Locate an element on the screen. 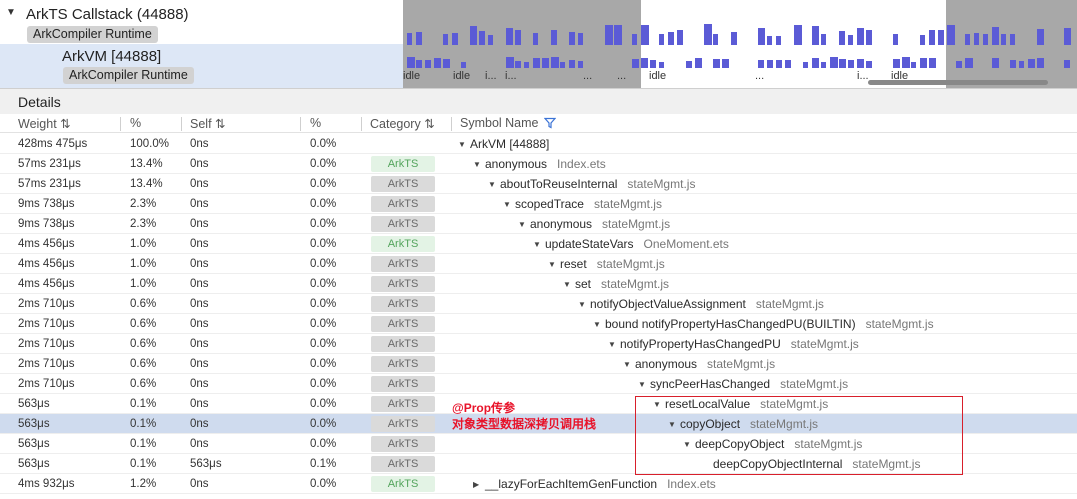  weight-cell: 2ms 710μs is located at coordinates (46, 384).